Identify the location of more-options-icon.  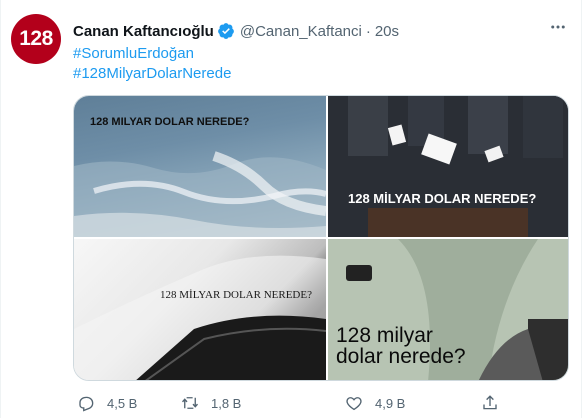
(558, 27).